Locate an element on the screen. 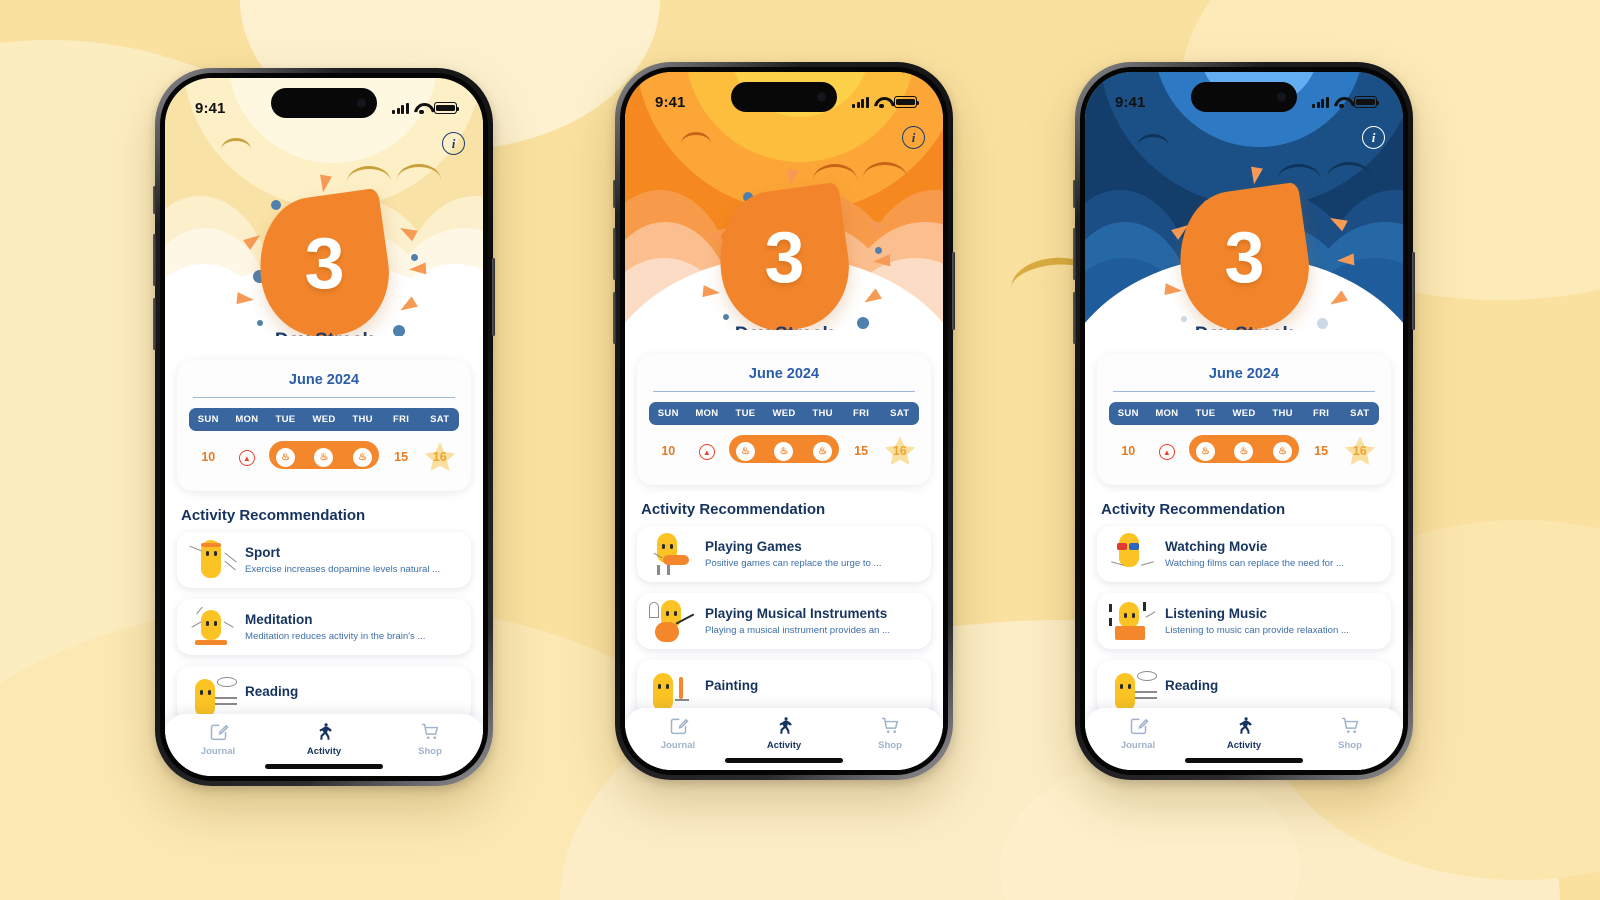 The image size is (1600, 900). divider is located at coordinates (1244, 391).